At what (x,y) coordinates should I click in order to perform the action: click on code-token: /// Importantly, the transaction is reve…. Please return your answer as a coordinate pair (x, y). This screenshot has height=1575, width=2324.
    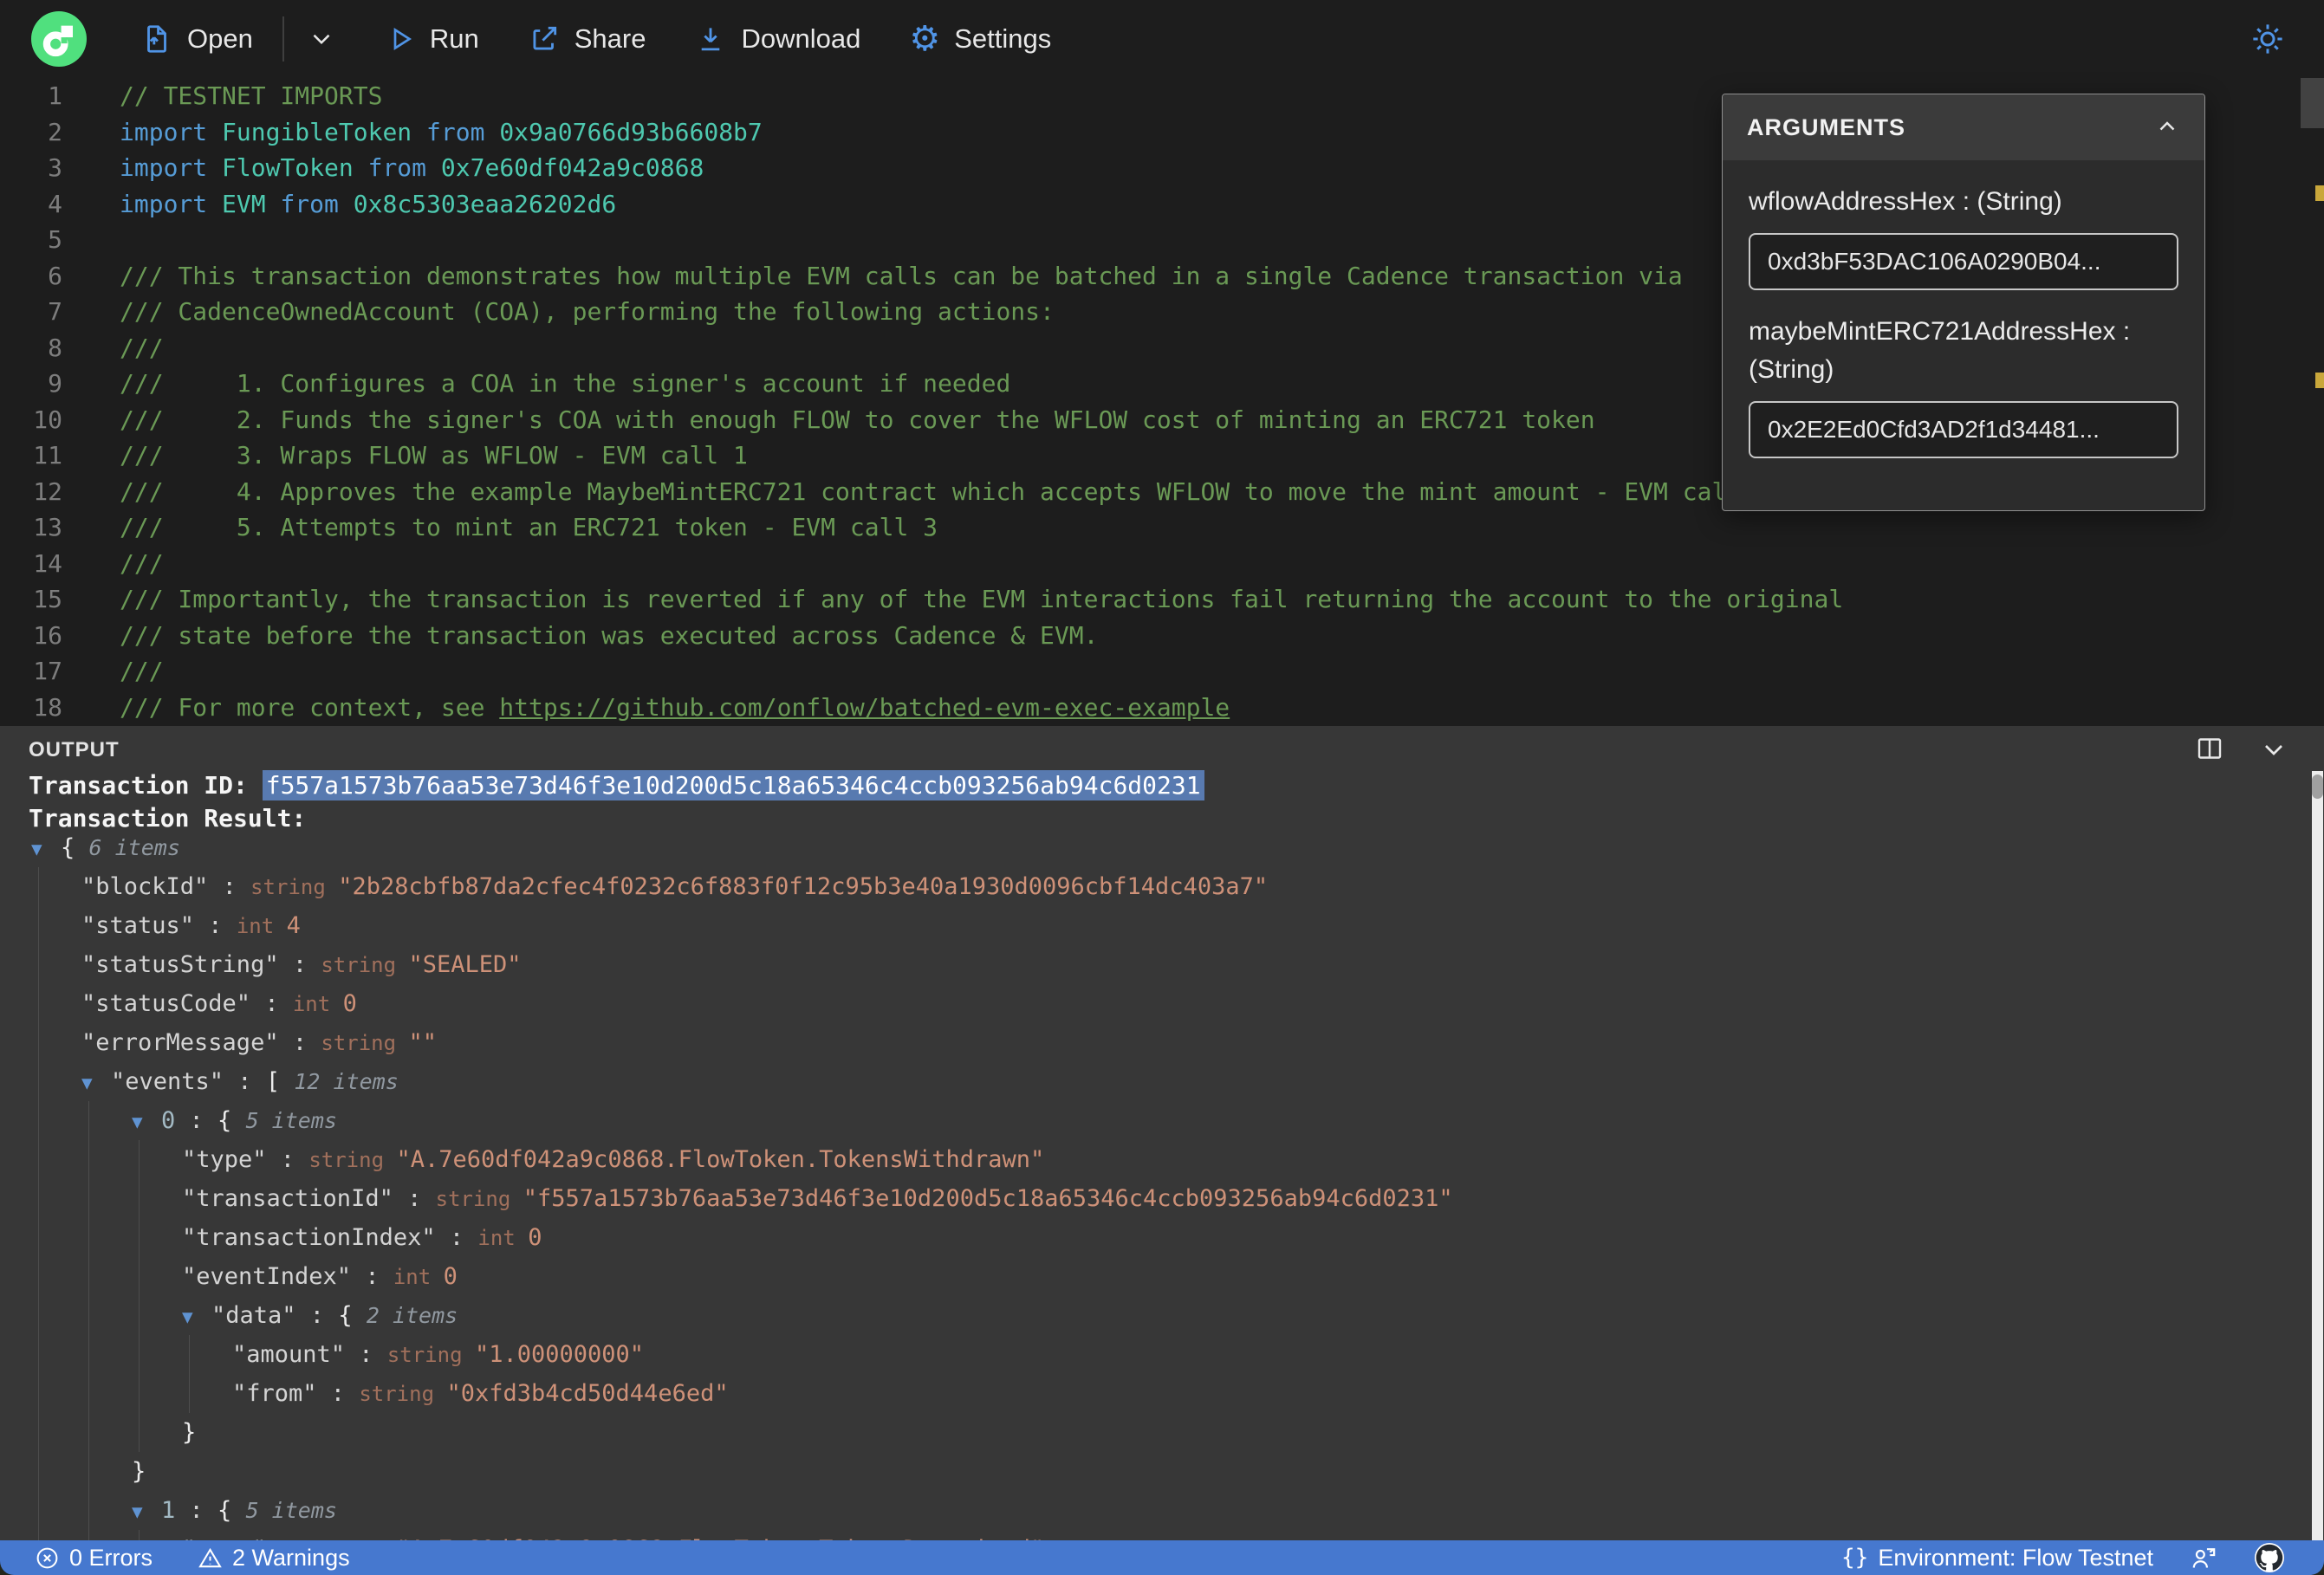
    Looking at the image, I should click on (982, 599).